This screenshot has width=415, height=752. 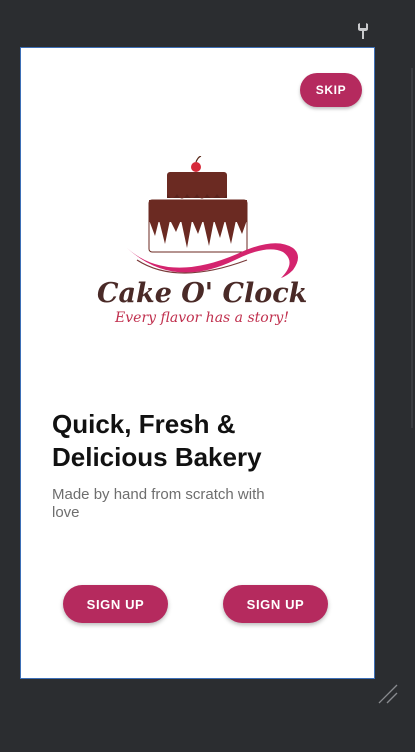 I want to click on resize-handle-icon, so click(x=388, y=694).